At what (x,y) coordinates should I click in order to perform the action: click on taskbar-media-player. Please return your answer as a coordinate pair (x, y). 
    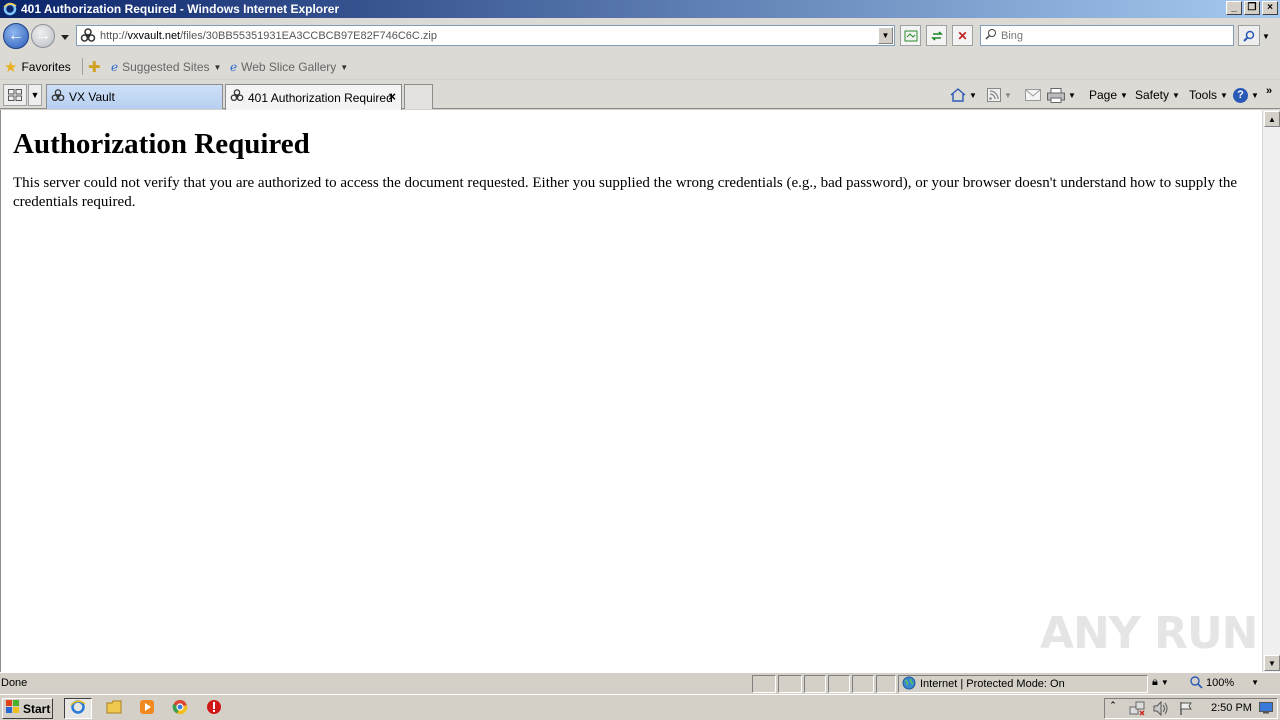
    Looking at the image, I should click on (147, 708).